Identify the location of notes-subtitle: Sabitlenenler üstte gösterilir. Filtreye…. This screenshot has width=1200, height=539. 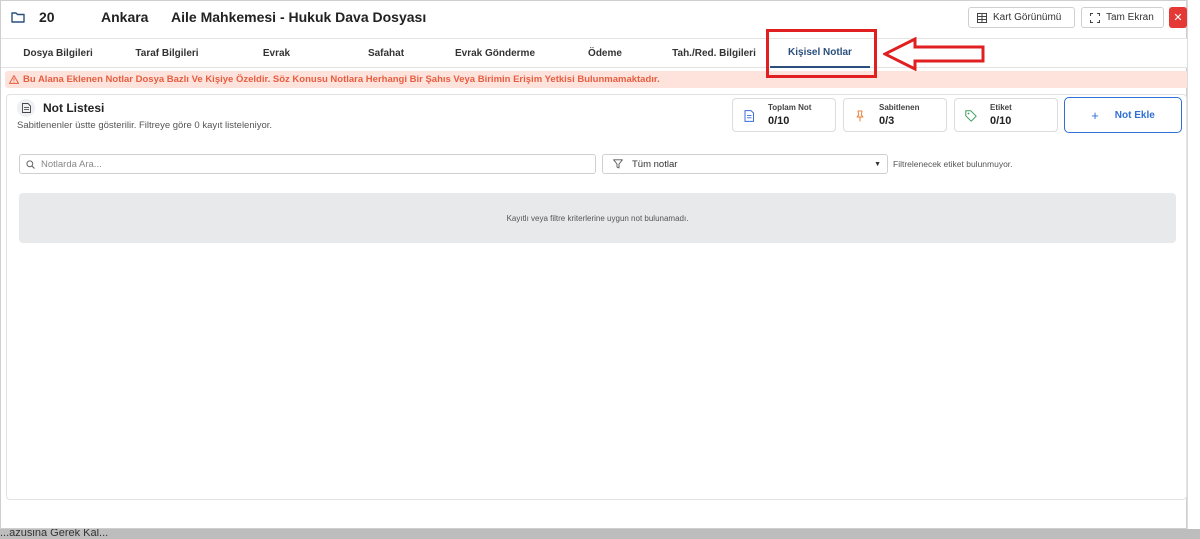
(145, 125).